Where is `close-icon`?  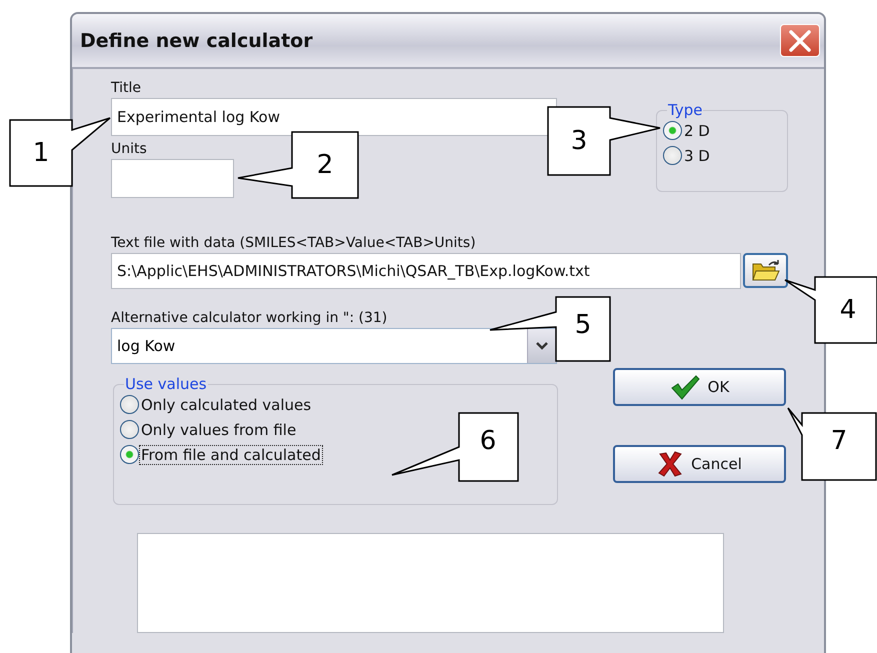 close-icon is located at coordinates (800, 41).